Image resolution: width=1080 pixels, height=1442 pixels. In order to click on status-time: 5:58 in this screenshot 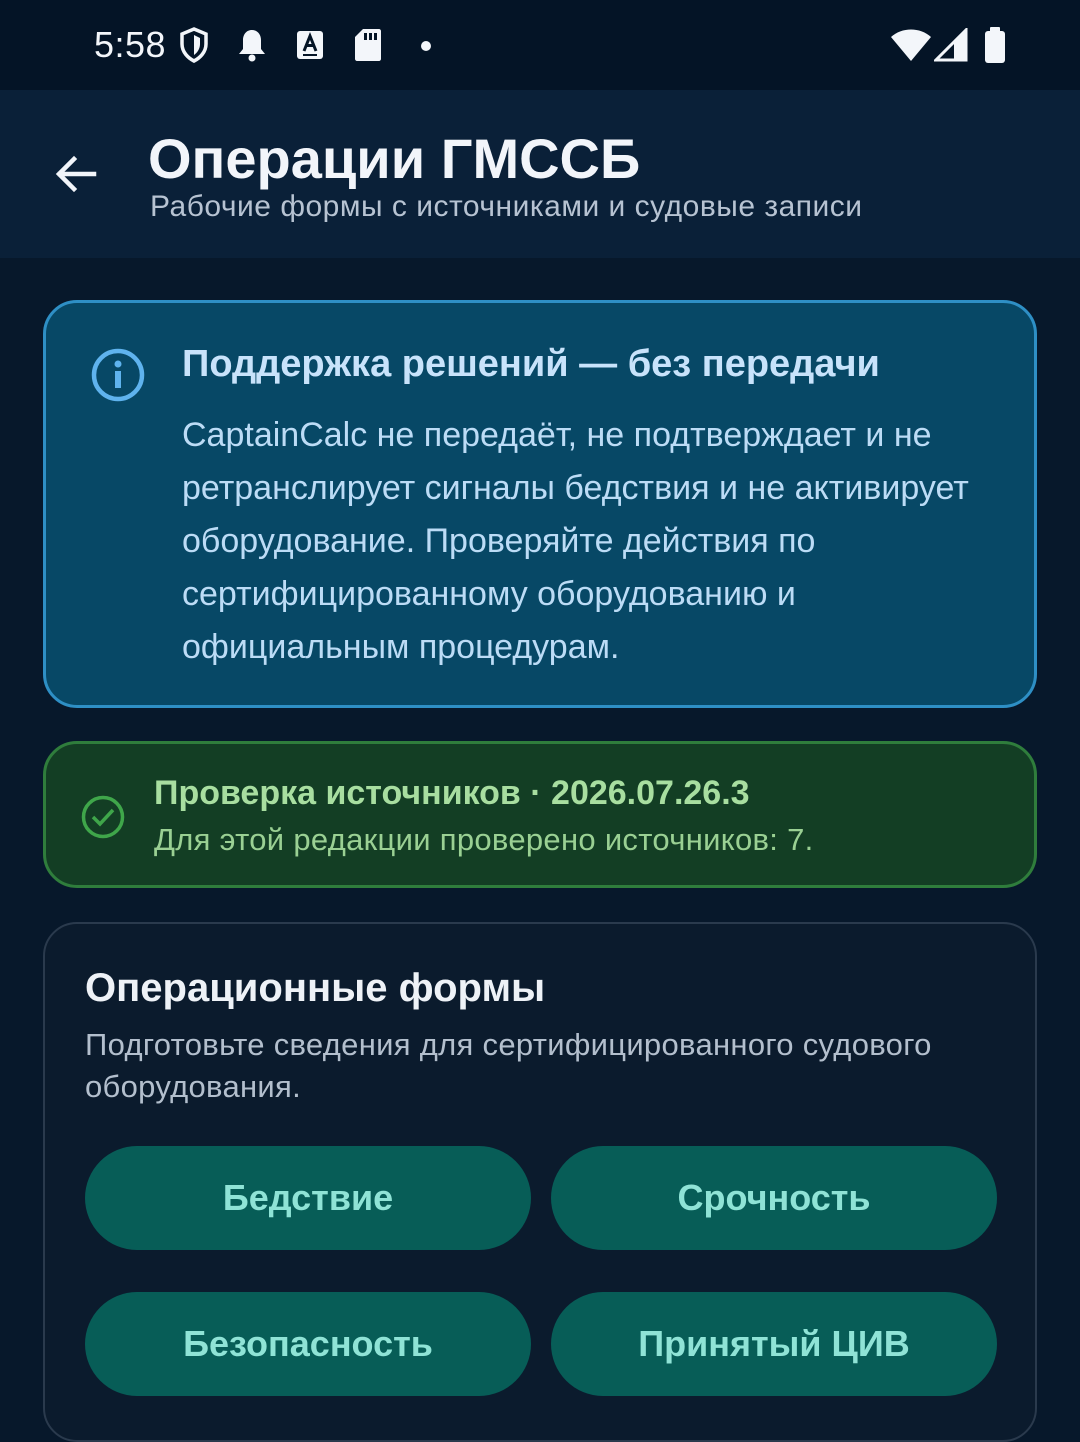, I will do `click(130, 44)`.